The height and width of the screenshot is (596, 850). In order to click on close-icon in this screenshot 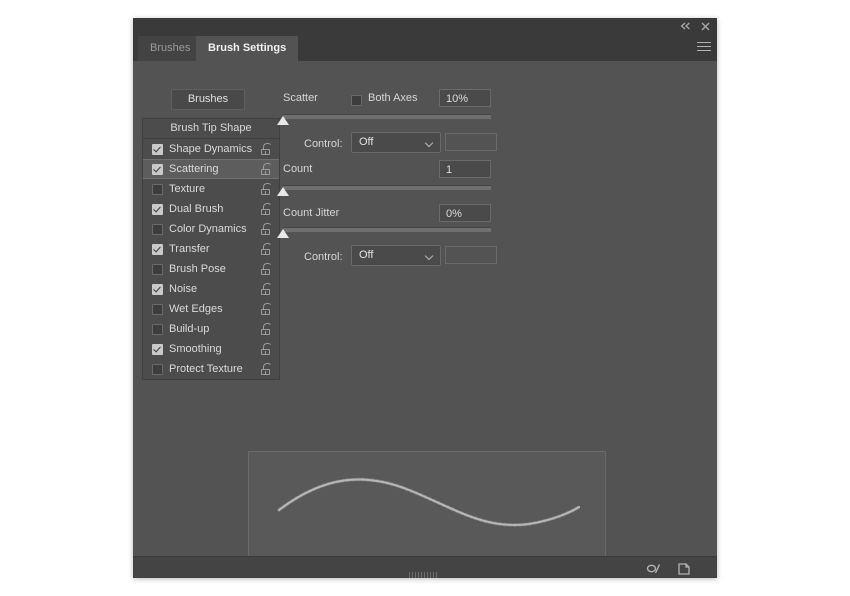, I will do `click(705, 27)`.